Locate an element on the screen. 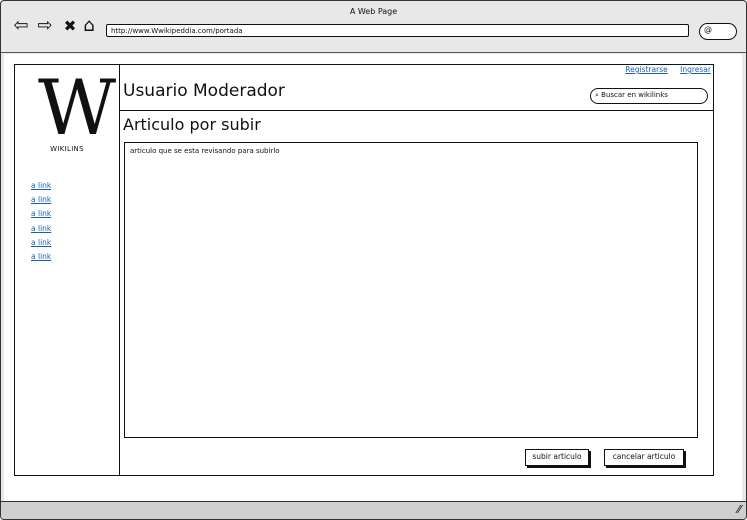  site-name: WIKILINS is located at coordinates (67, 149).